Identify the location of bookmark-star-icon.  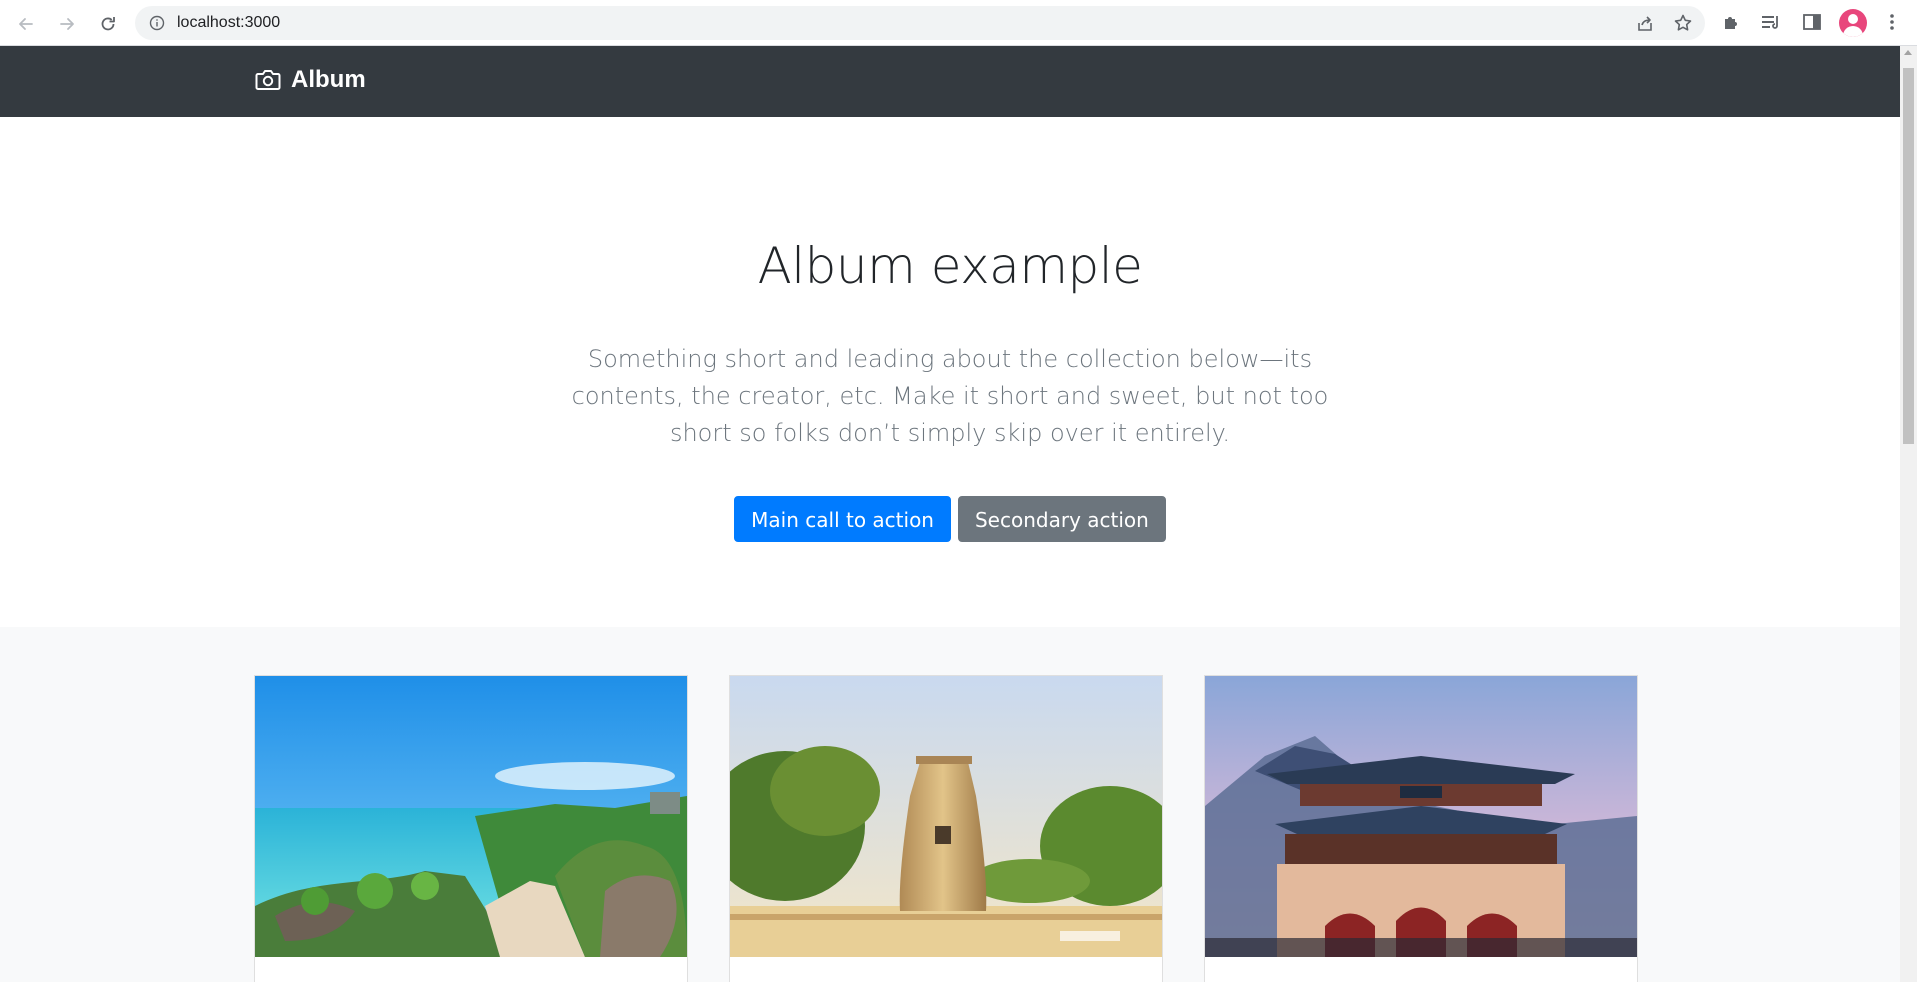
(1683, 23).